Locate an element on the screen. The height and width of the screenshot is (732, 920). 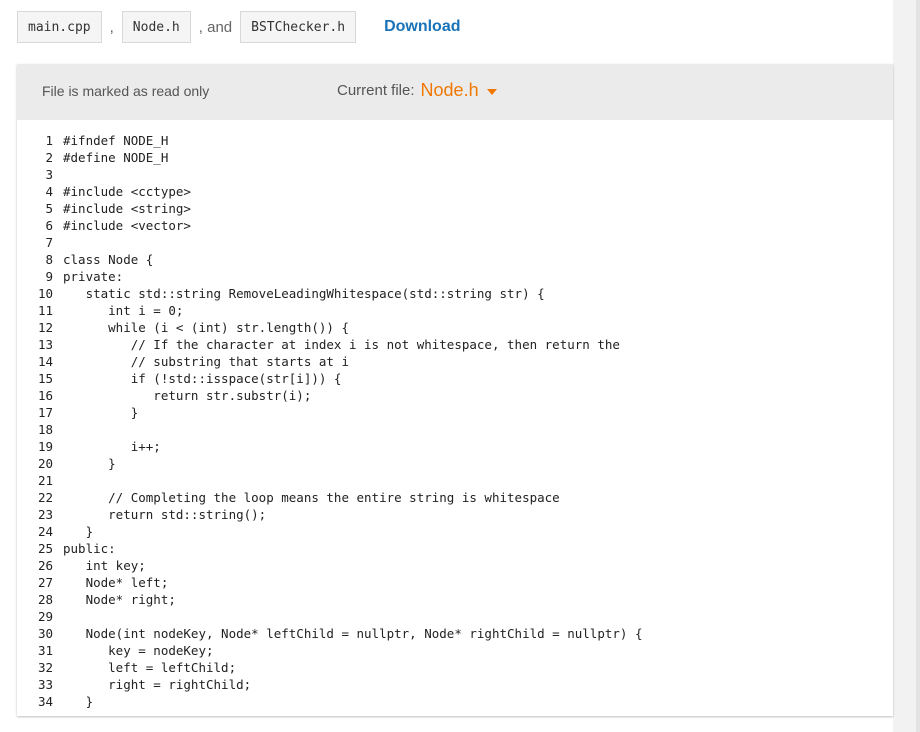
code-text: key = nodeKey; is located at coordinates (138, 650).